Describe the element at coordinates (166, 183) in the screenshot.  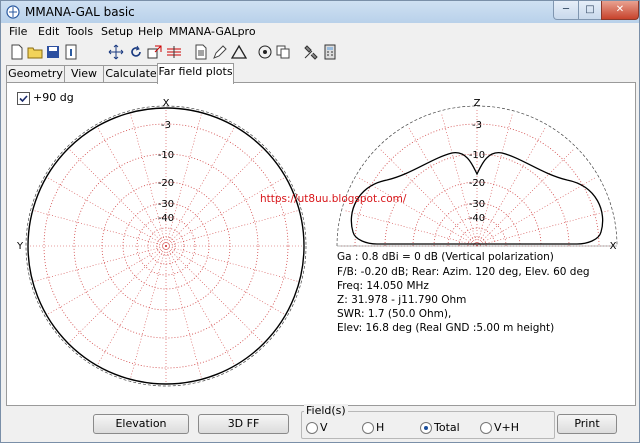
I see `left-ring-label: -20` at that location.